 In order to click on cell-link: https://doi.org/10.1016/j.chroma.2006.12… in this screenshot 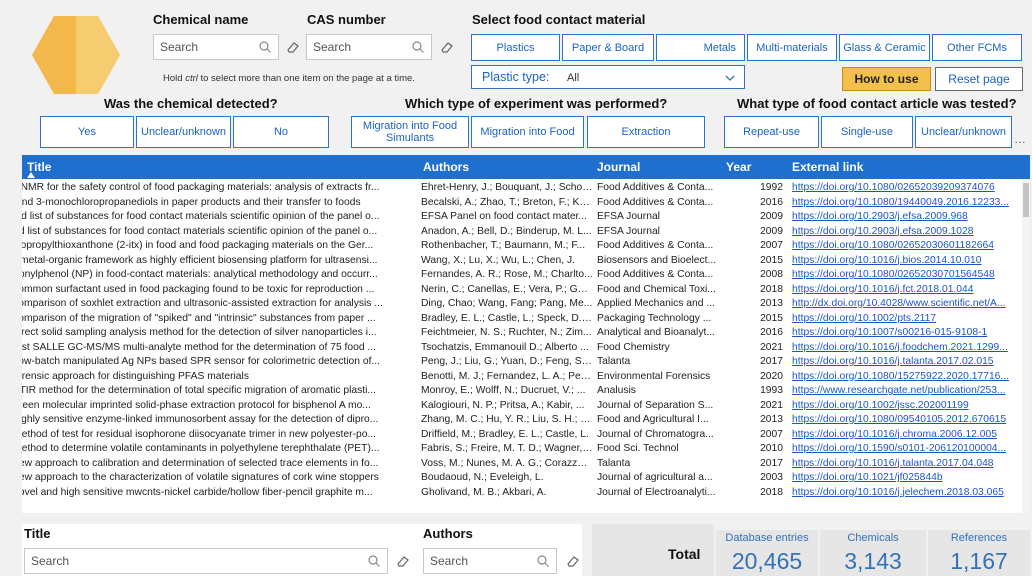, I will do `click(902, 435)`.